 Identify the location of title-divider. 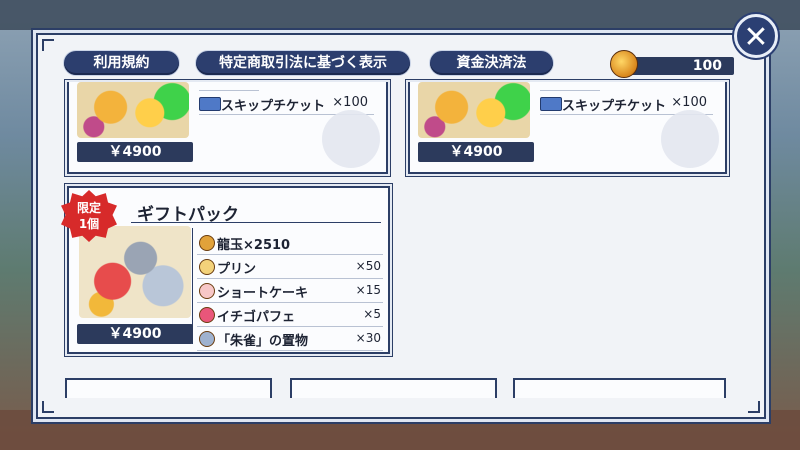
(256, 222).